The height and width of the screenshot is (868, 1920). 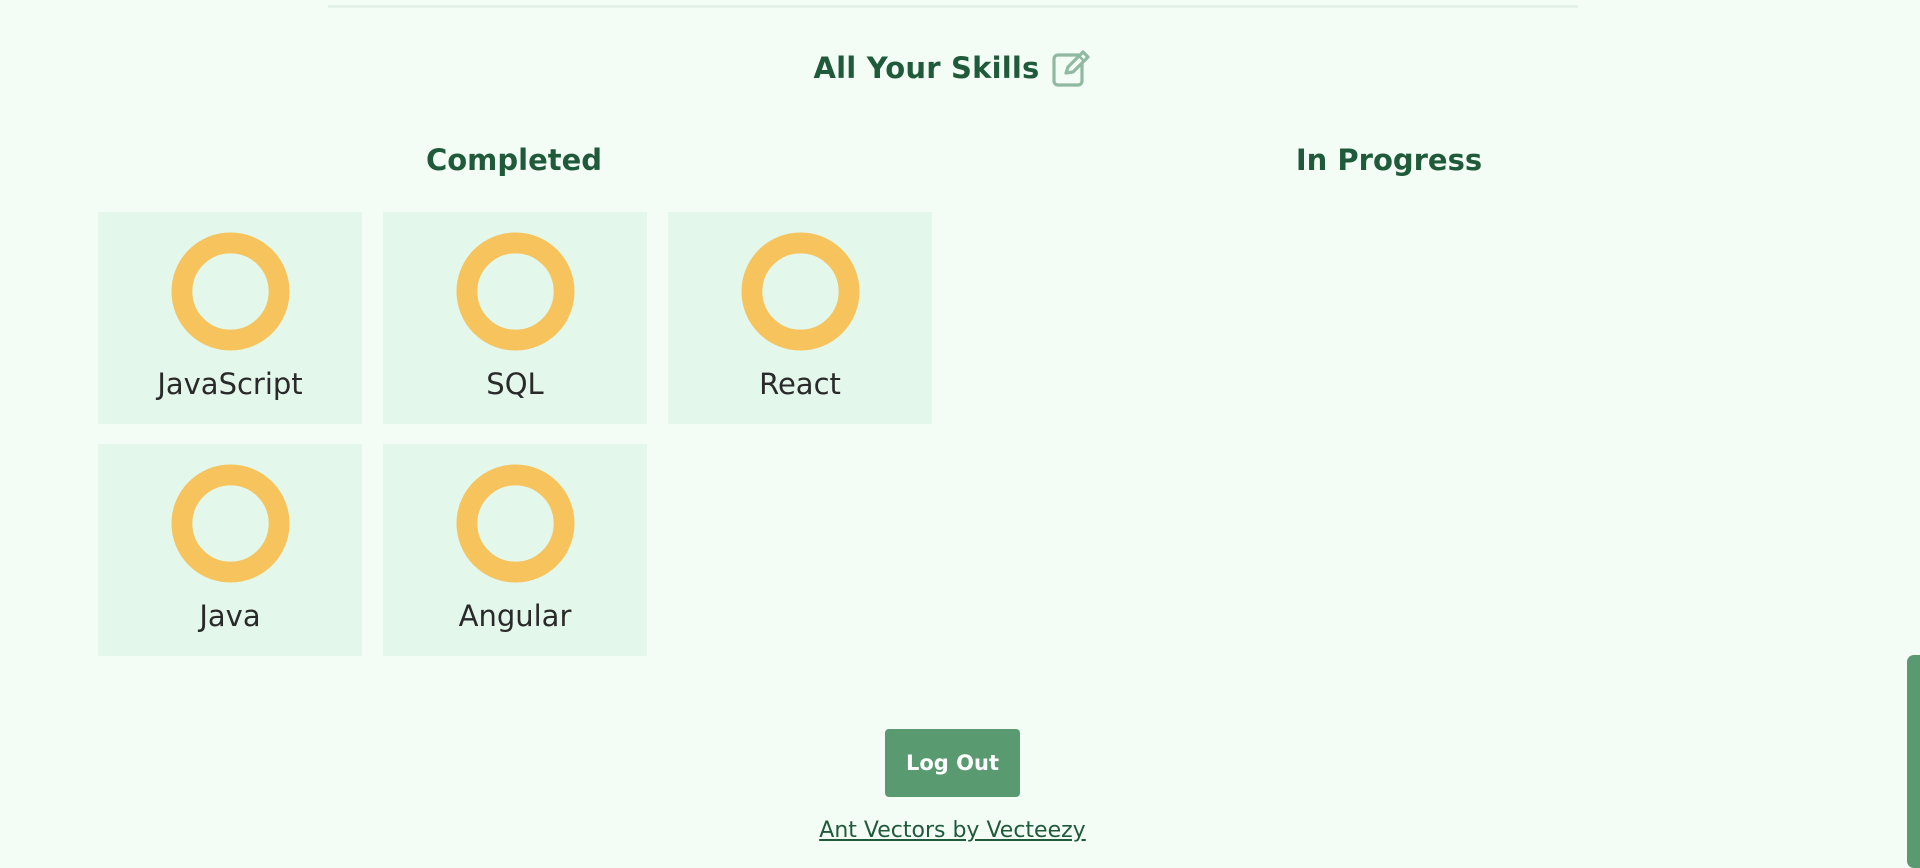 What do you see at coordinates (800, 384) in the screenshot?
I see `skill-name: React` at bounding box center [800, 384].